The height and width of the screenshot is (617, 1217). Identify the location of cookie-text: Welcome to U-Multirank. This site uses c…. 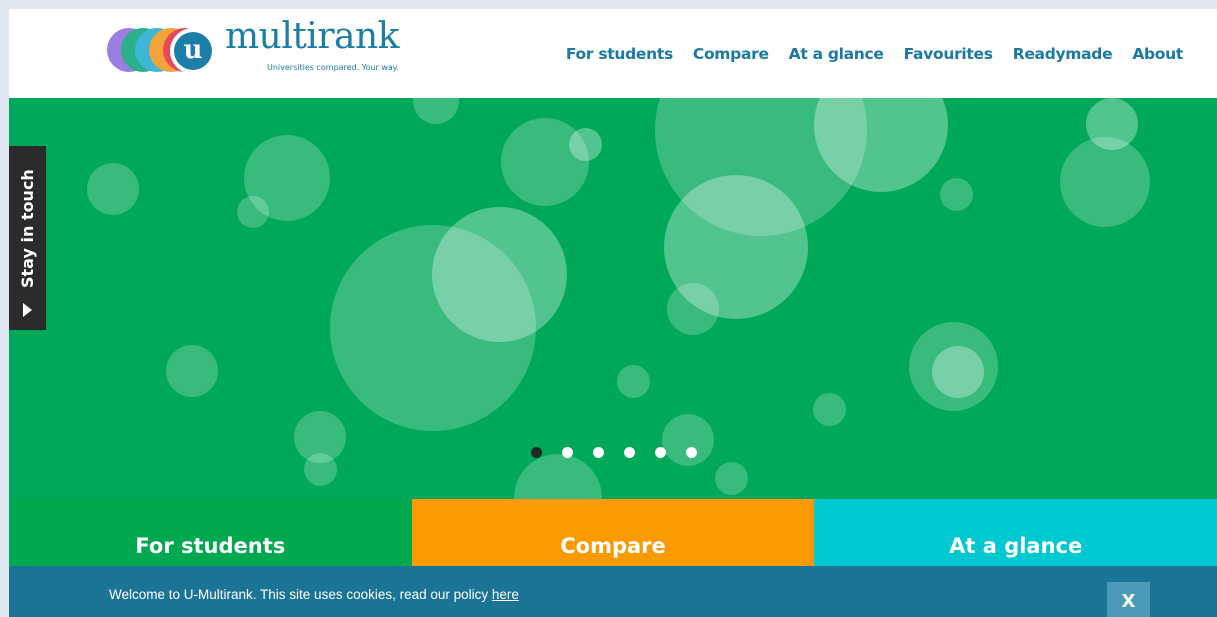
(300, 594).